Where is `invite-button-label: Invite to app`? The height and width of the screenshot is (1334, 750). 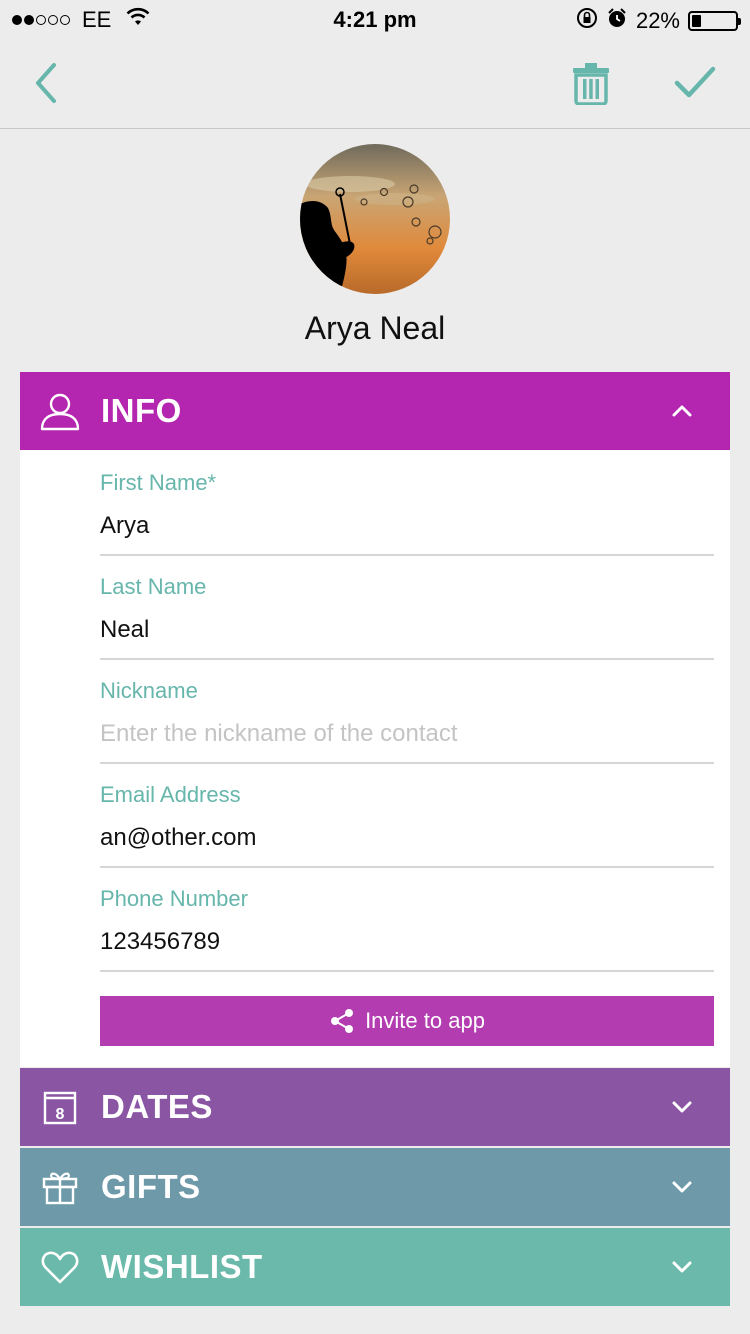
invite-button-label: Invite to app is located at coordinates (425, 1020).